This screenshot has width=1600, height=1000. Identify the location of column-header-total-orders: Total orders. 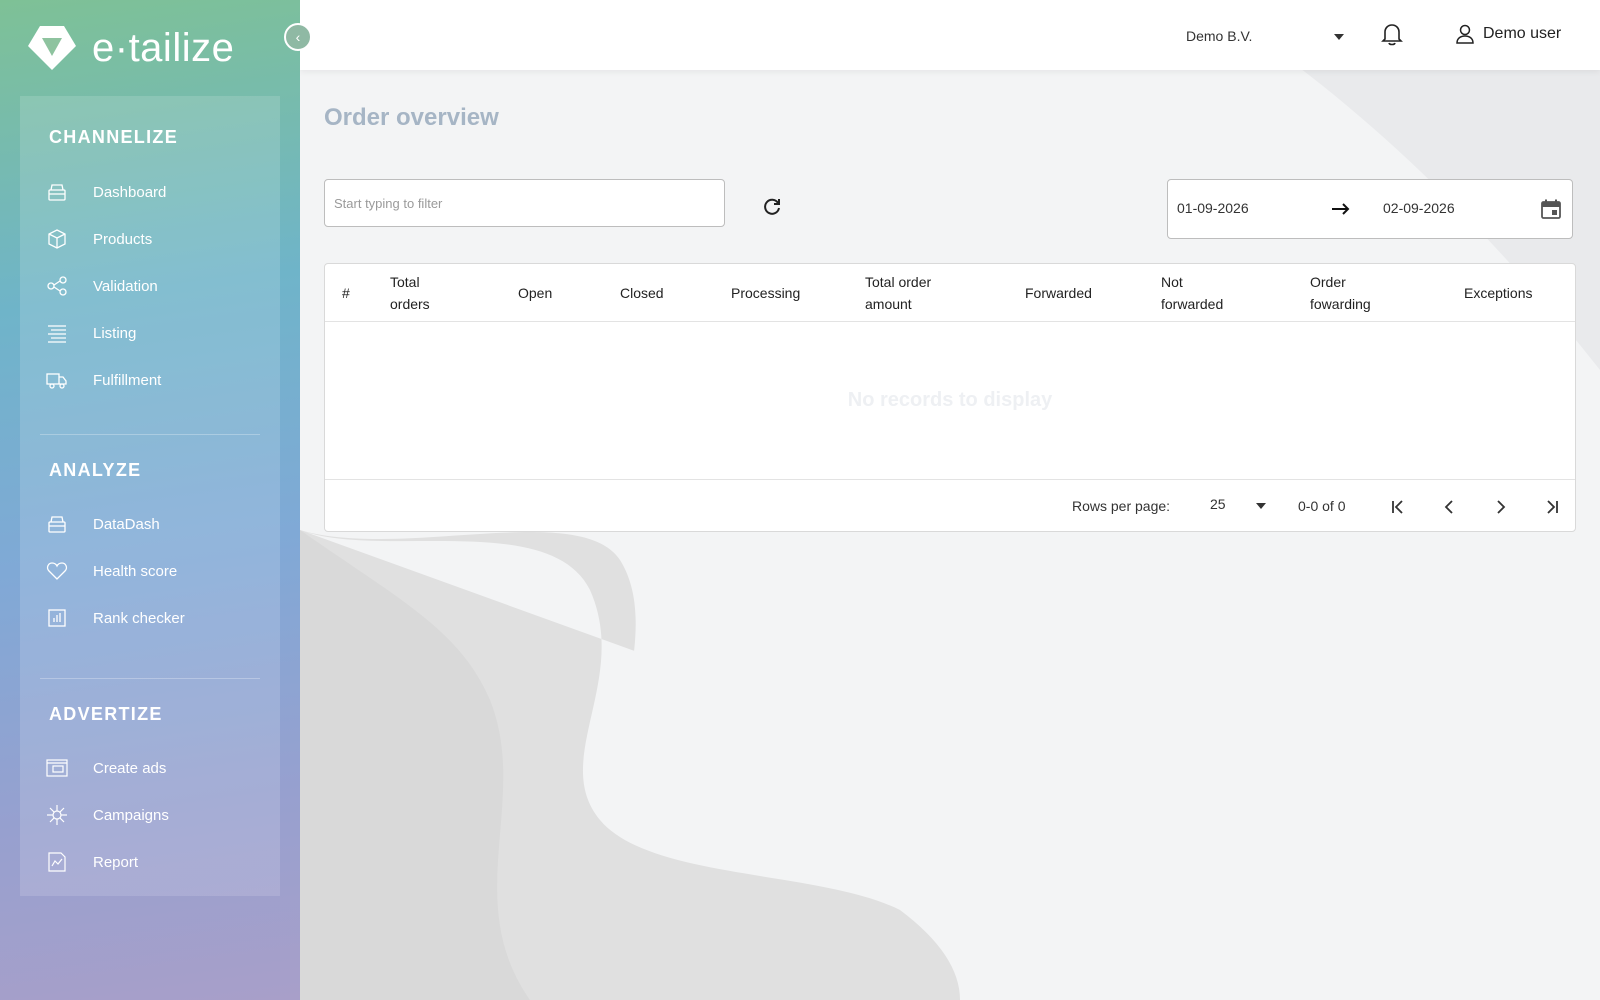
(430, 293).